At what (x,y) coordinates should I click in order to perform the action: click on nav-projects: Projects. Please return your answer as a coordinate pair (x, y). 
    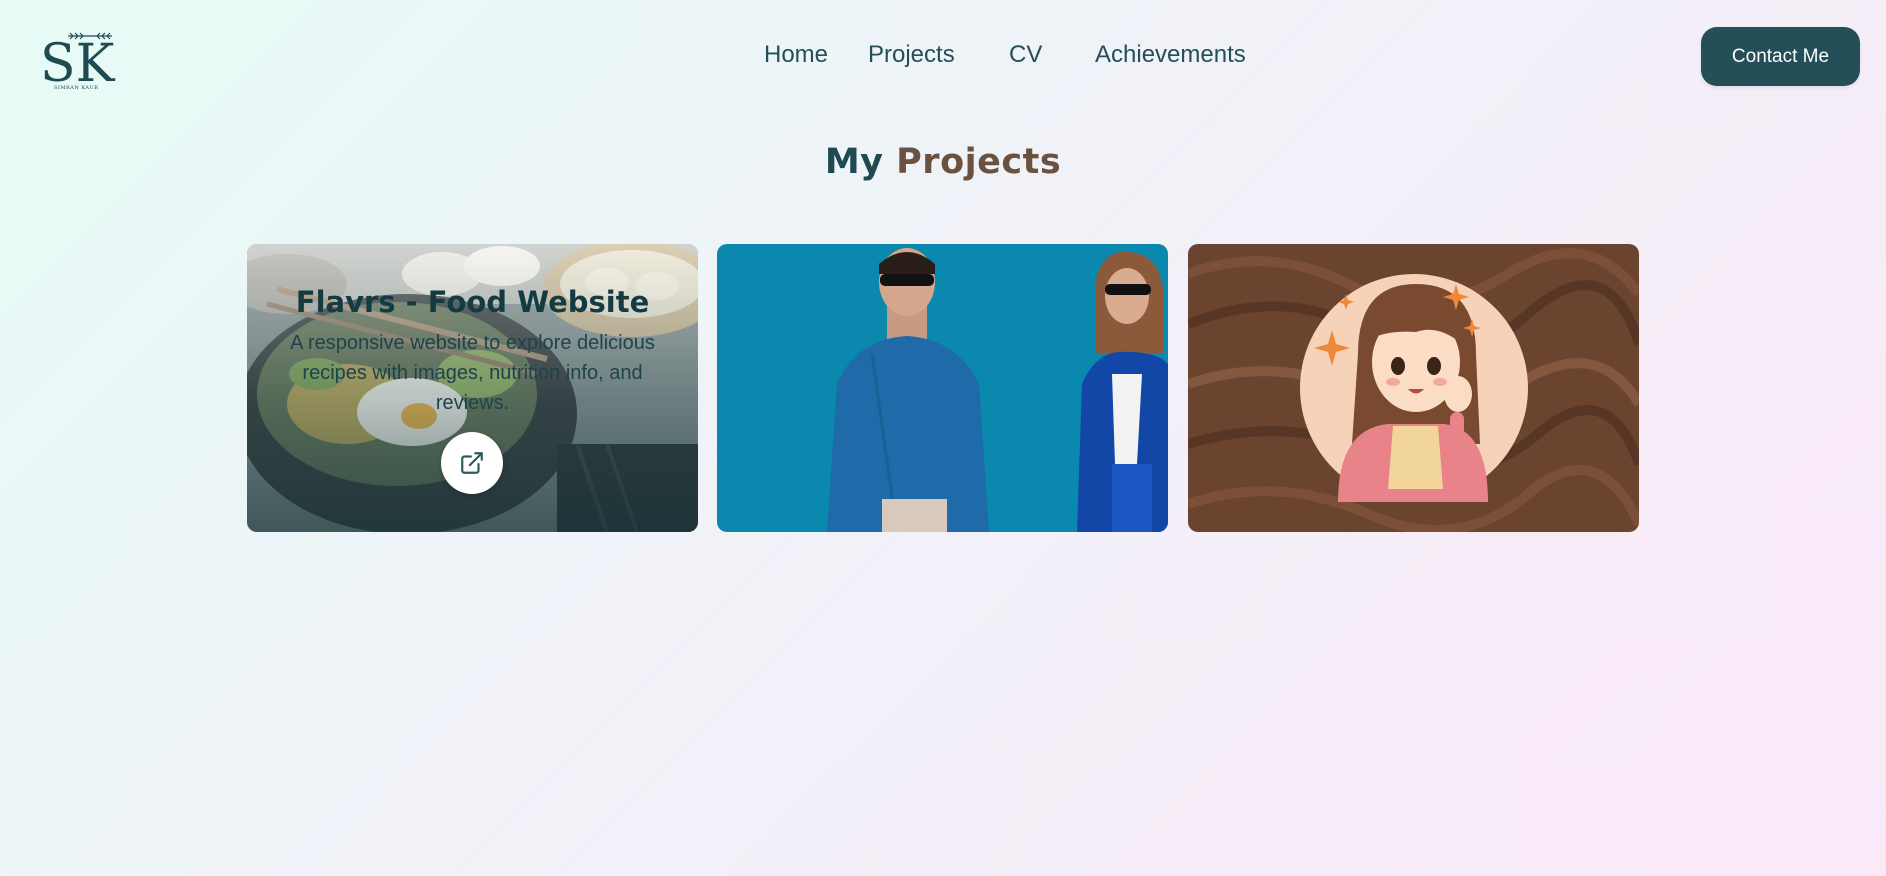
    Looking at the image, I should click on (911, 55).